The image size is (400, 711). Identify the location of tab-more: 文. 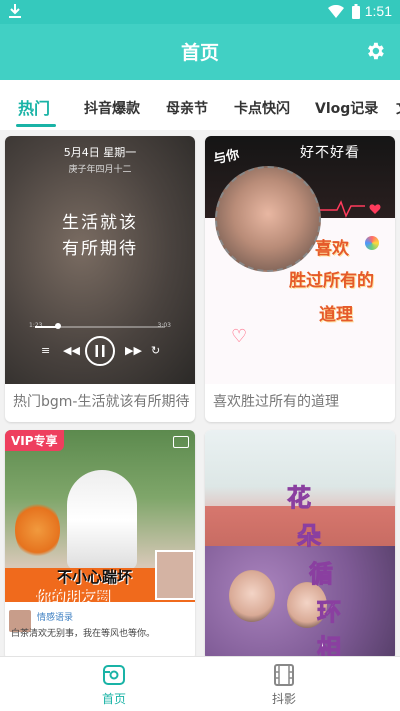
(398, 105).